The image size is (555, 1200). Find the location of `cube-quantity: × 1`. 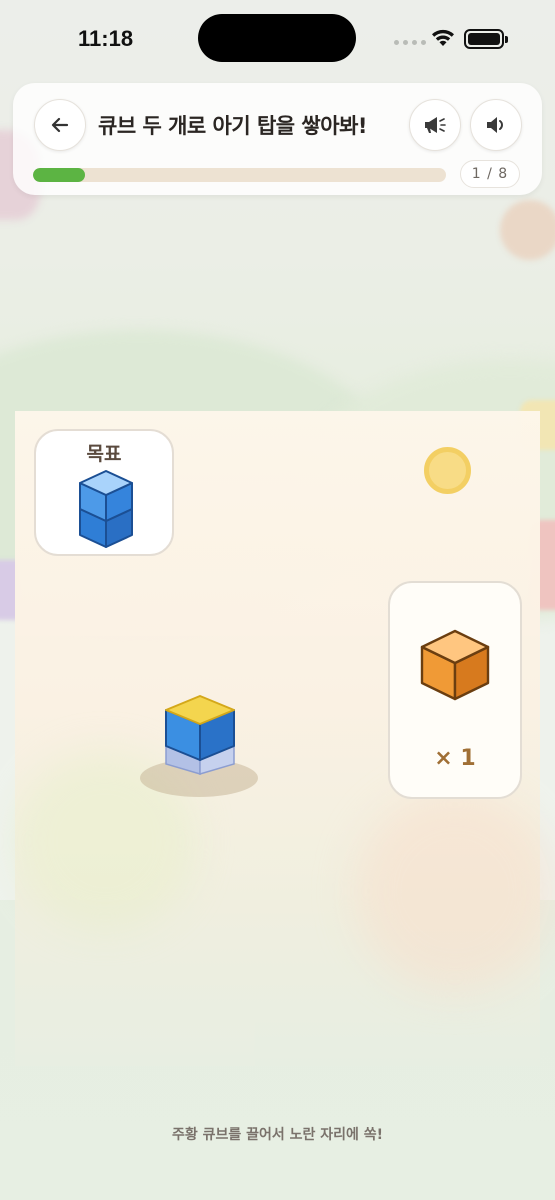

cube-quantity: × 1 is located at coordinates (455, 758).